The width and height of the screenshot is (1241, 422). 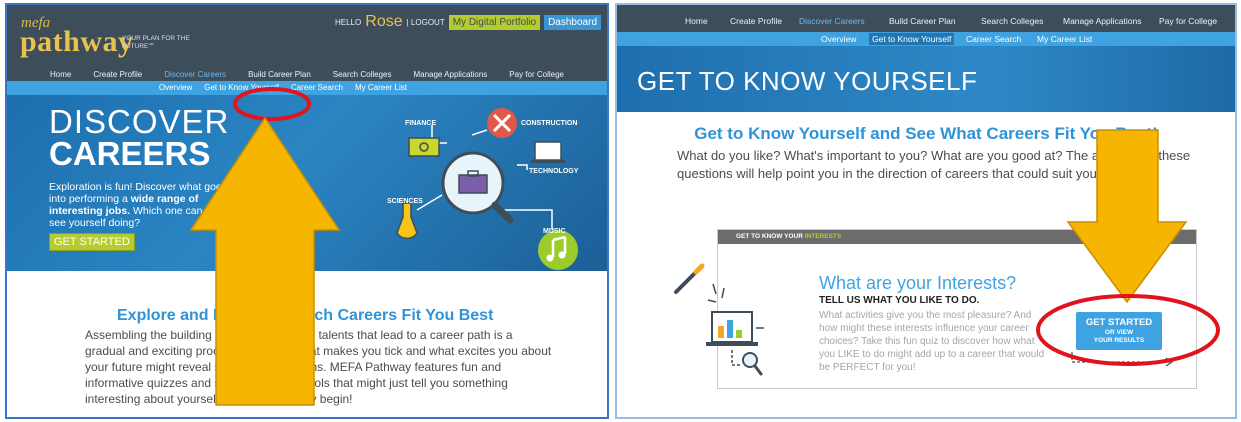 What do you see at coordinates (1122, 359) in the screenshot?
I see `dashed-arrow-icon` at bounding box center [1122, 359].